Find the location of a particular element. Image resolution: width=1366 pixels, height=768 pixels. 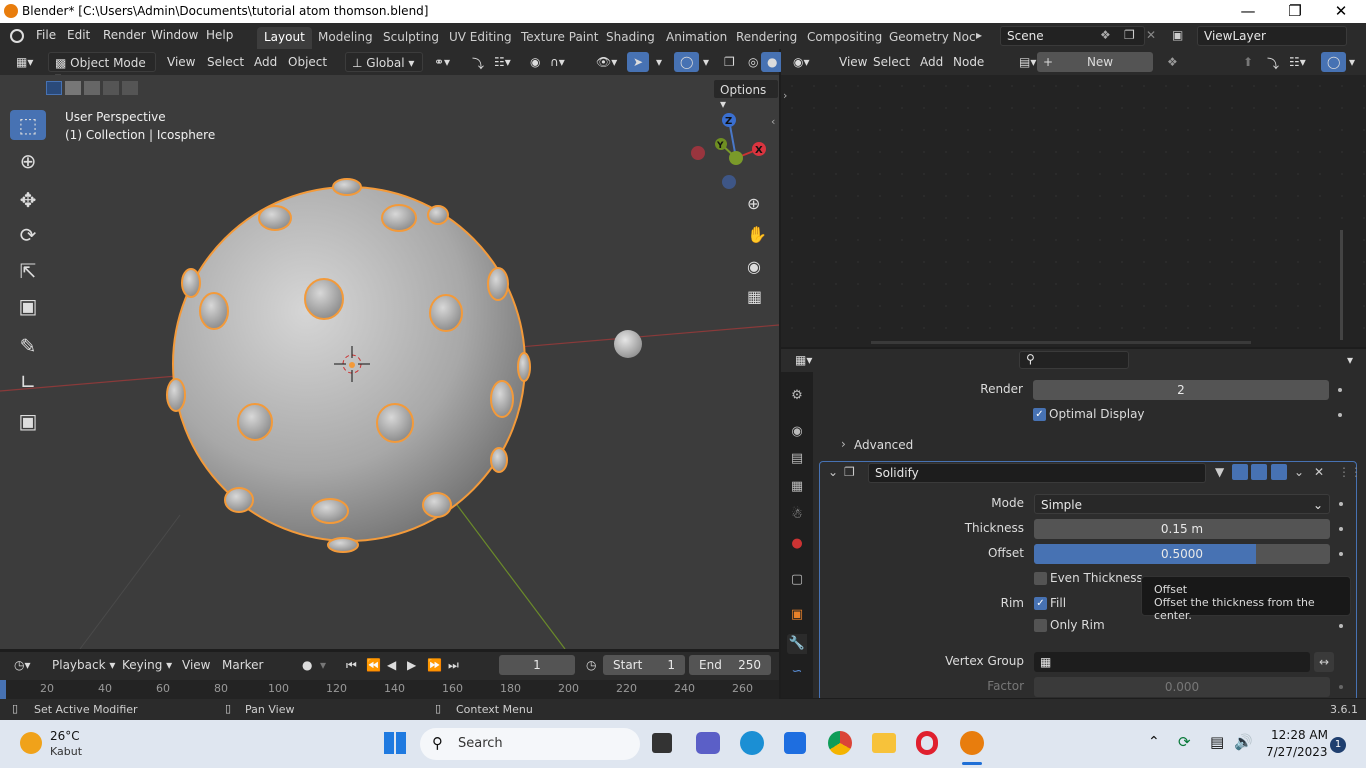

menu-add: Add is located at coordinates (265, 62).